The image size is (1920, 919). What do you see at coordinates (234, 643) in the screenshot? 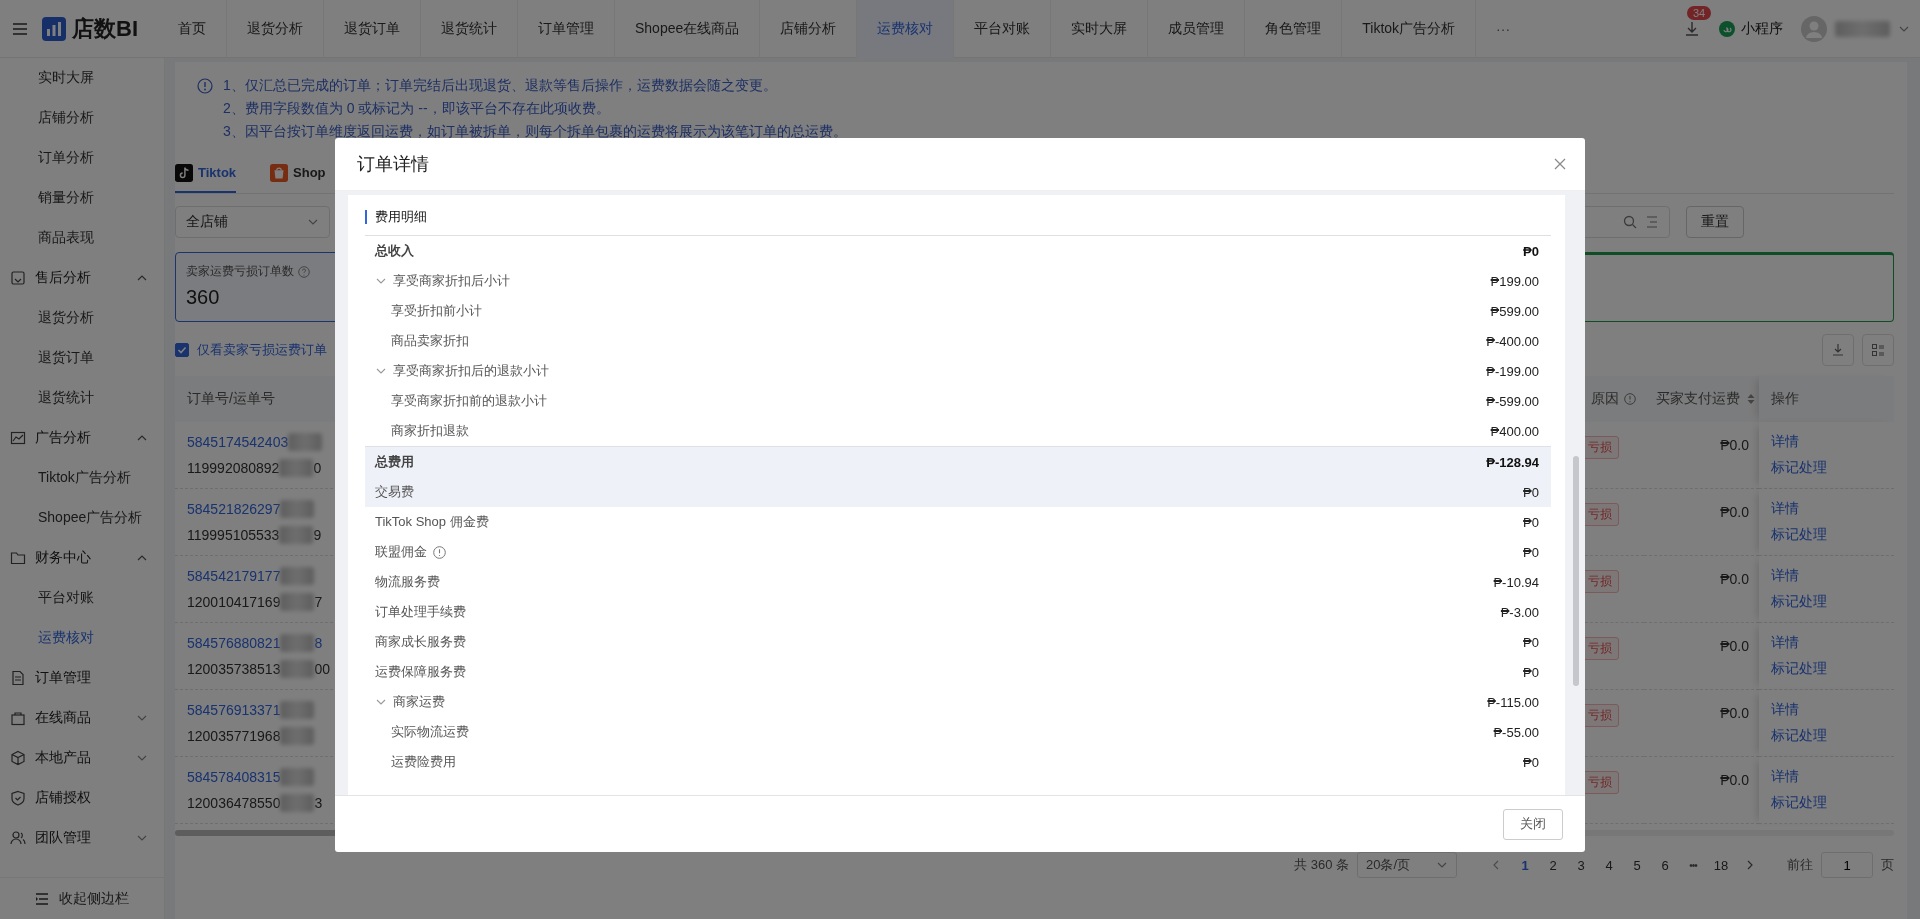
I see `order-link: 584576880821` at bounding box center [234, 643].